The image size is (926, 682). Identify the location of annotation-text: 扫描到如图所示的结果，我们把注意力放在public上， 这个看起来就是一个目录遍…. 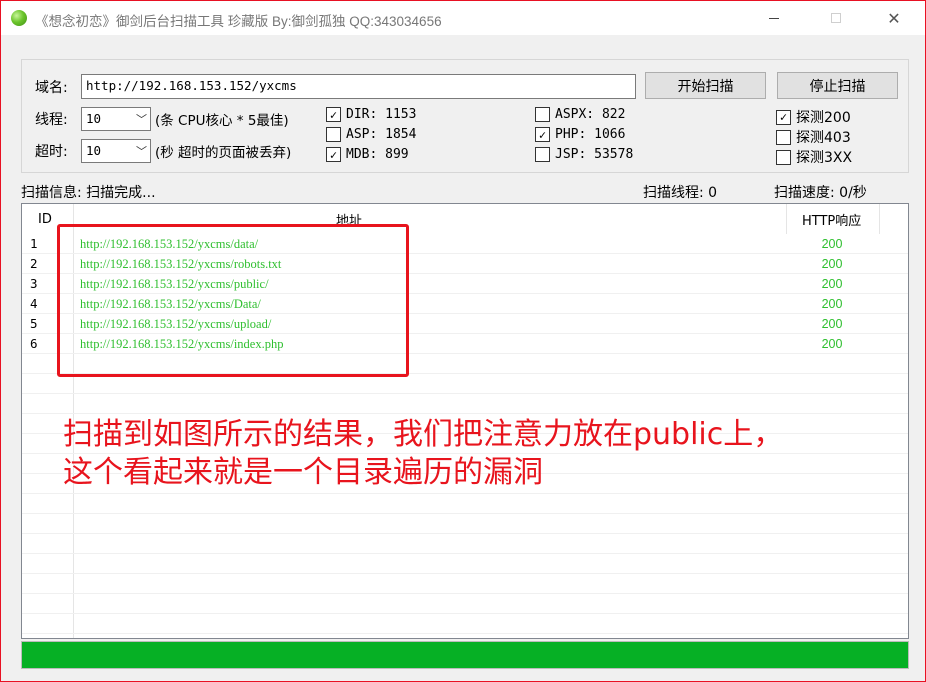
(423, 454).